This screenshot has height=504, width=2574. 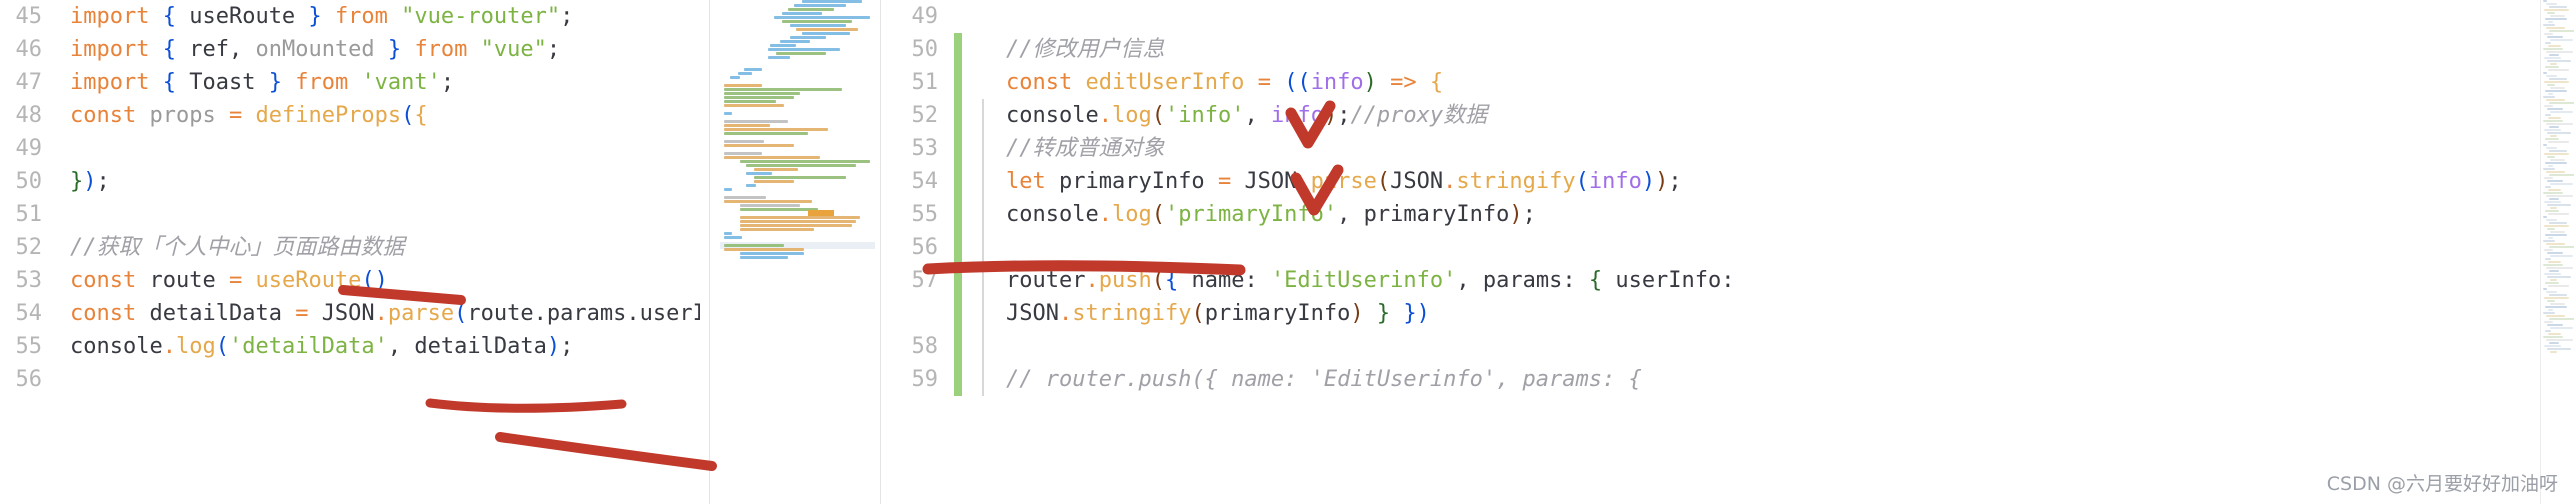 What do you see at coordinates (1728, 148) in the screenshot?
I see `code-line: 53 //转成普通对象` at bounding box center [1728, 148].